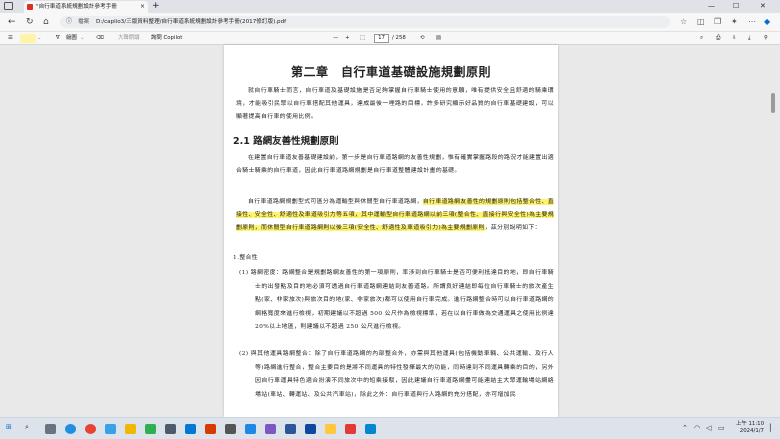 The image size is (780, 439). Describe the element at coordinates (28, 38) in the screenshot. I see `highlight-icon` at that location.